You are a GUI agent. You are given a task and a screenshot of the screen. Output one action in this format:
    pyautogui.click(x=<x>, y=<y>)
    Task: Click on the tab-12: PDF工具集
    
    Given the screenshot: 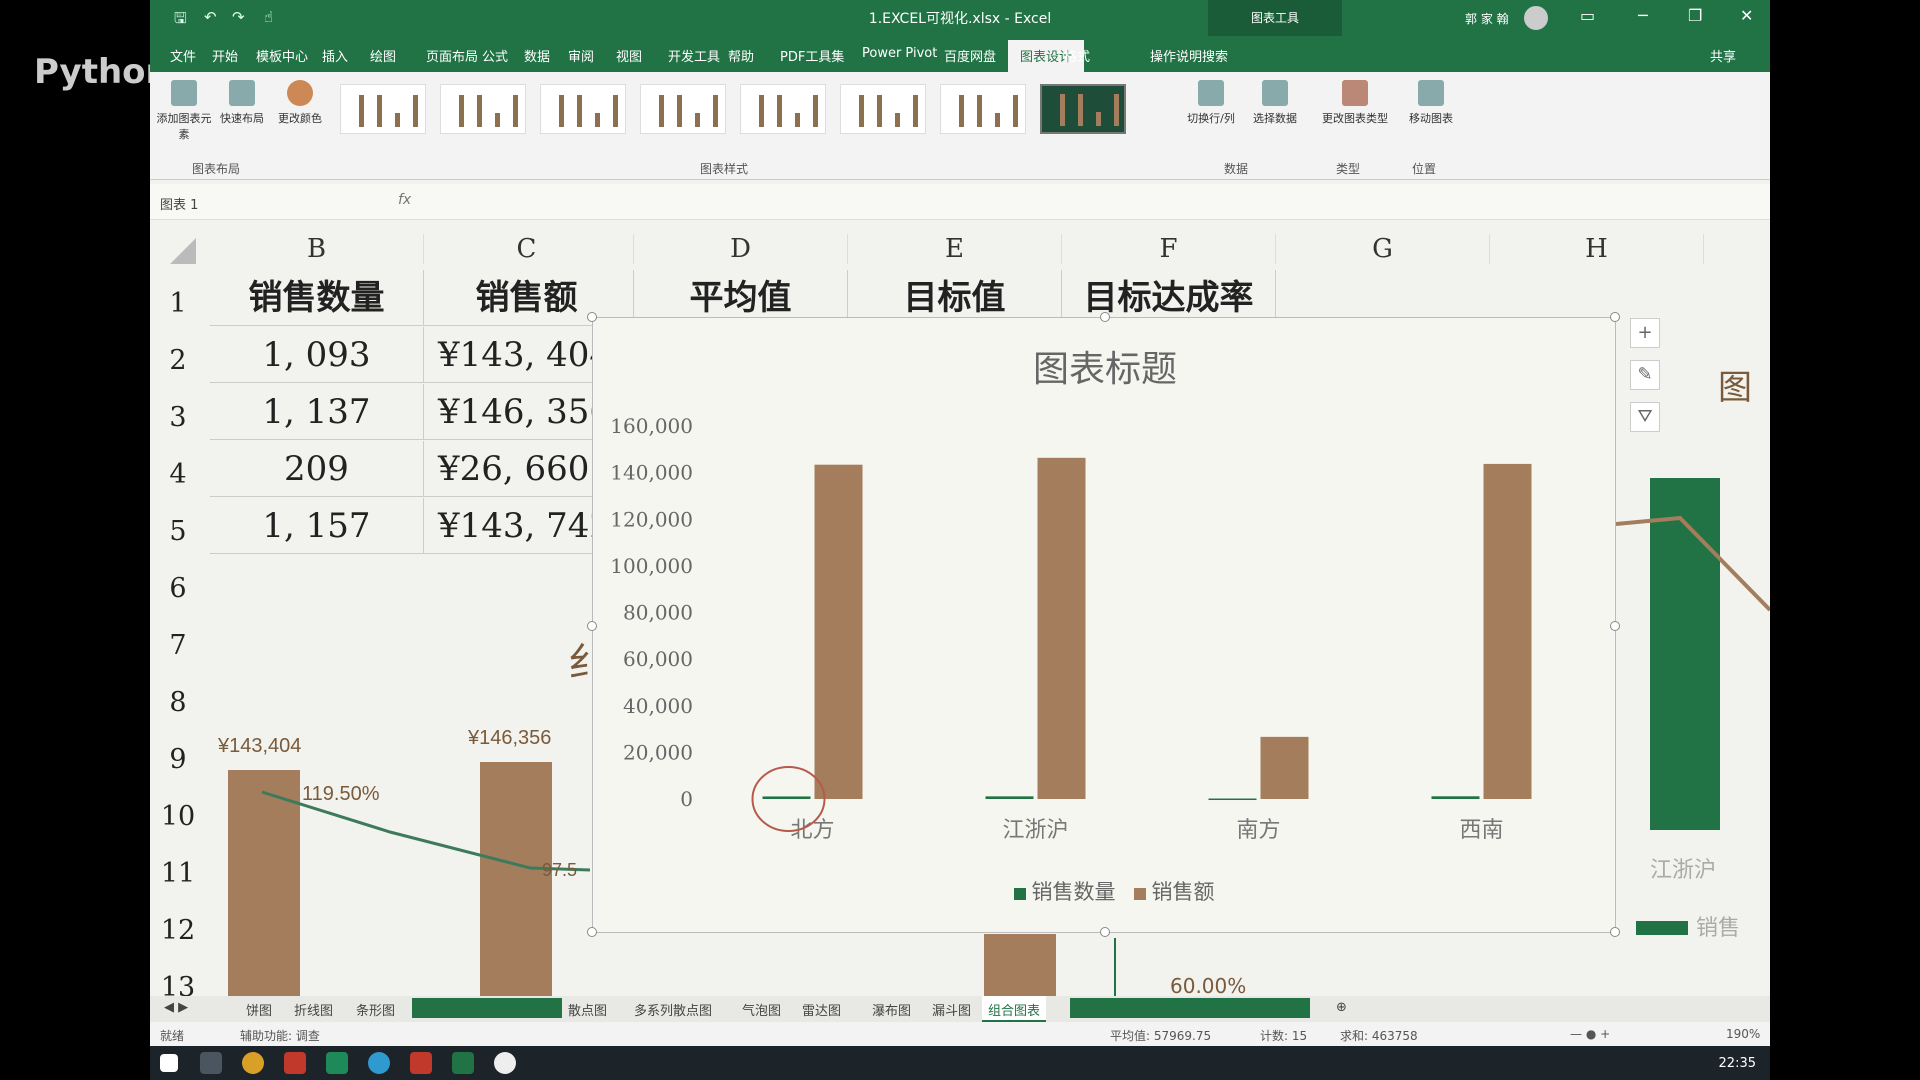 What is the action you would take?
    pyautogui.click(x=812, y=55)
    